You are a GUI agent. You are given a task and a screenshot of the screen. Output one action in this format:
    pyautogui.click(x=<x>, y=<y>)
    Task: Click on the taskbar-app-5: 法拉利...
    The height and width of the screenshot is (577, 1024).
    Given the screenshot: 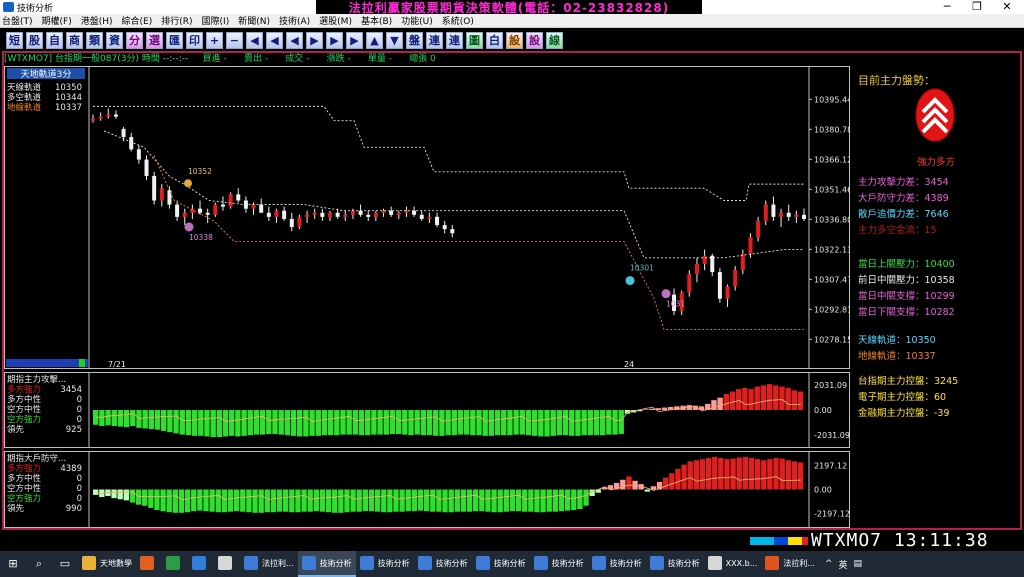 What is the action you would take?
    pyautogui.click(x=269, y=564)
    